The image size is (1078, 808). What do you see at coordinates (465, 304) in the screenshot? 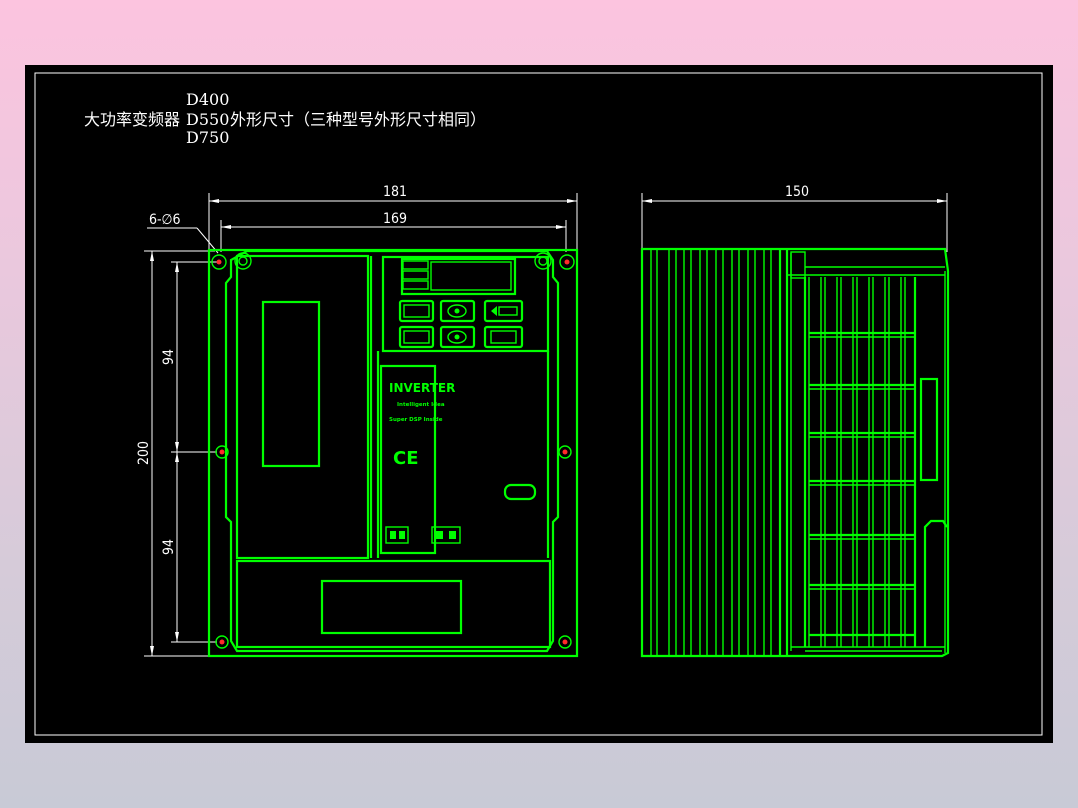
I see `keypad` at bounding box center [465, 304].